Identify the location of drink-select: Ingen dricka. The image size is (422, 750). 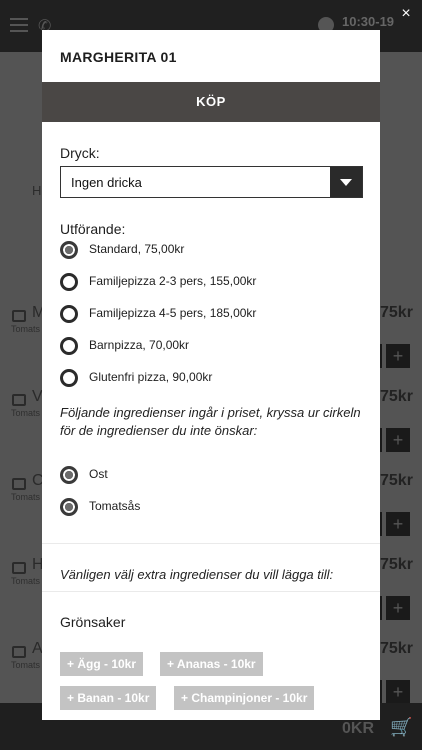
(211, 182).